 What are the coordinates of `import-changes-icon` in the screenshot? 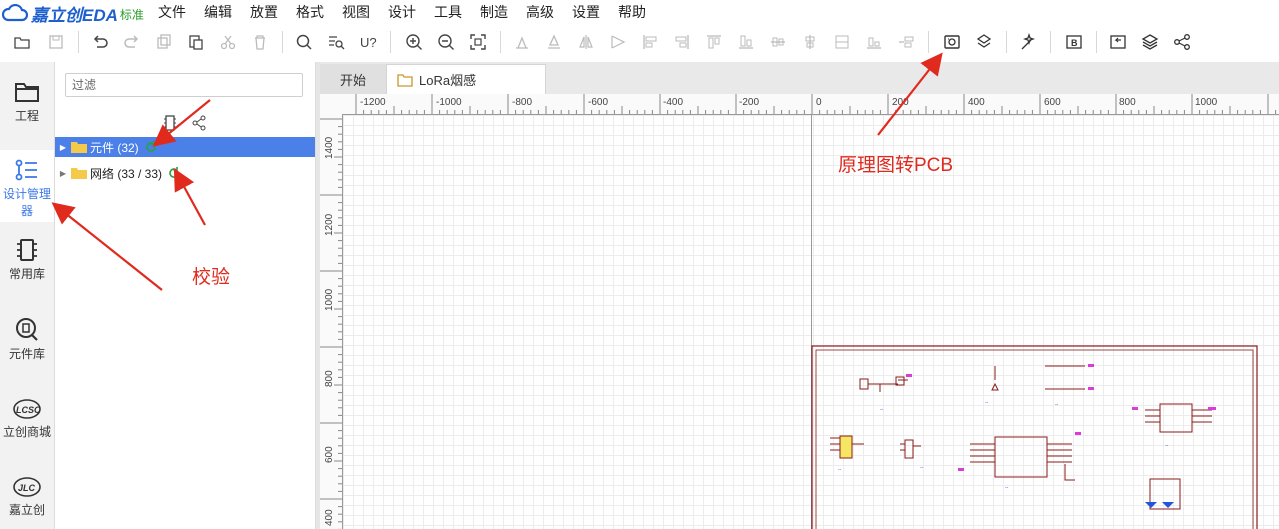 It's located at (1118, 42).